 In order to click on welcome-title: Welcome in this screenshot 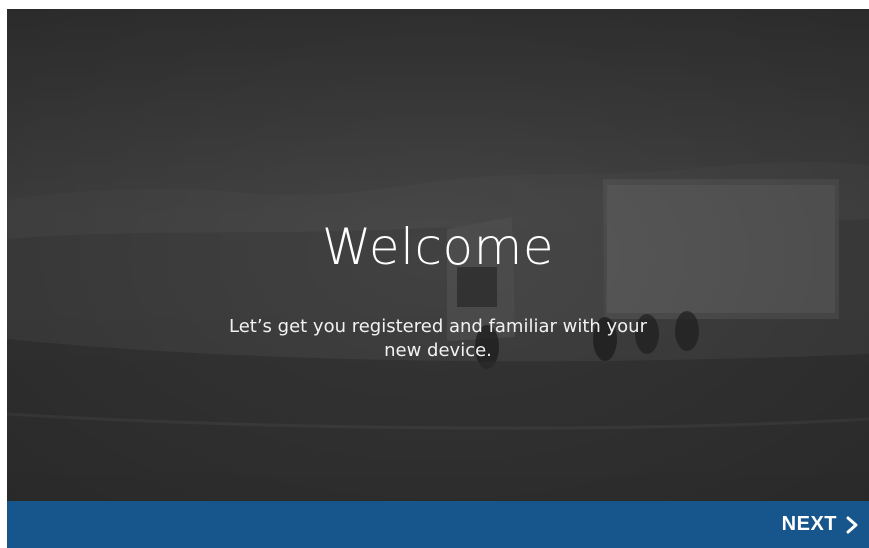, I will do `click(438, 247)`.